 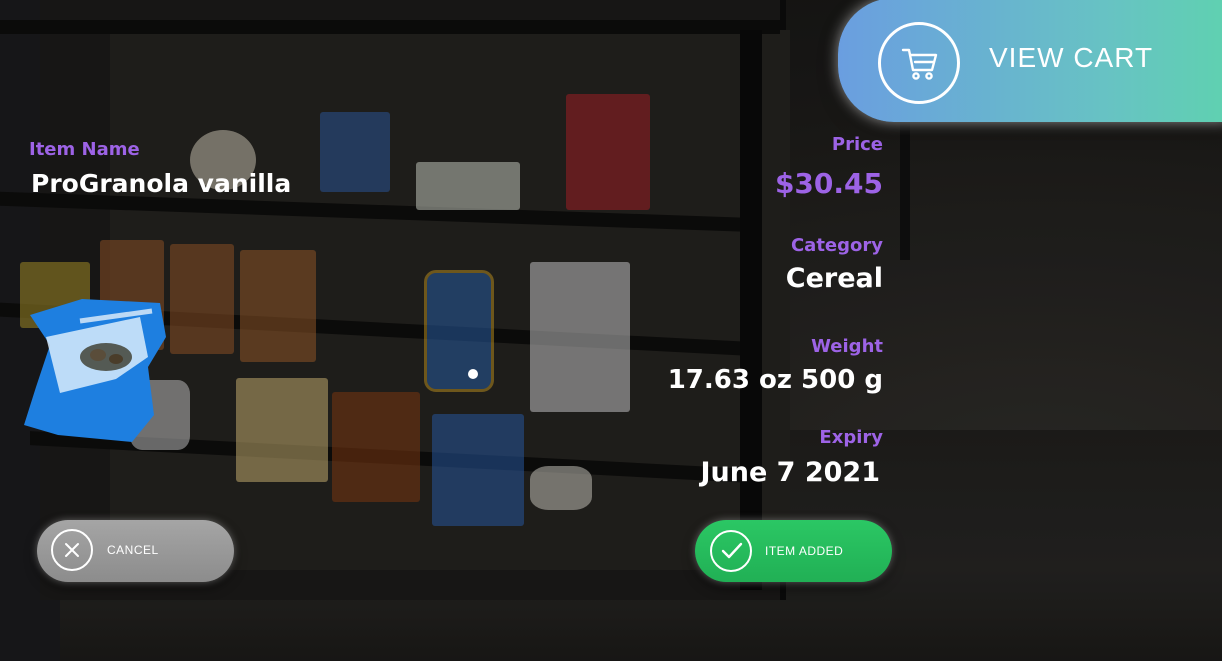 What do you see at coordinates (790, 472) in the screenshot?
I see `expiry-value: June 7 2021` at bounding box center [790, 472].